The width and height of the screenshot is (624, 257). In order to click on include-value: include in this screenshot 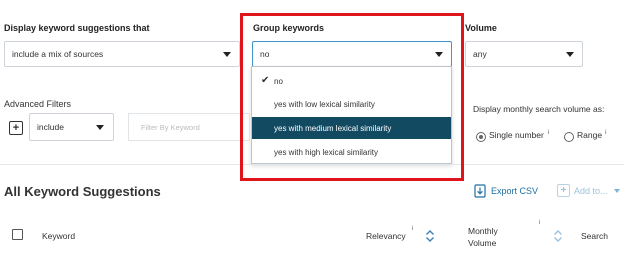, I will do `click(50, 127)`.